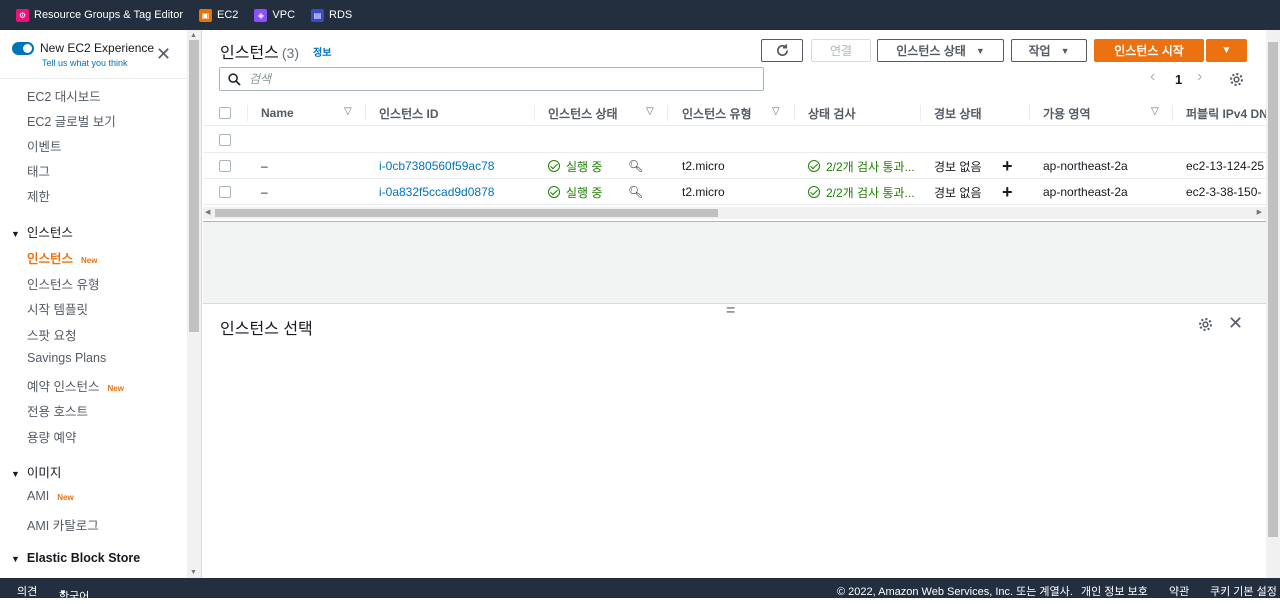 The width and height of the screenshot is (1280, 604). I want to click on sidebar-item-tags: 태그, so click(38, 170).